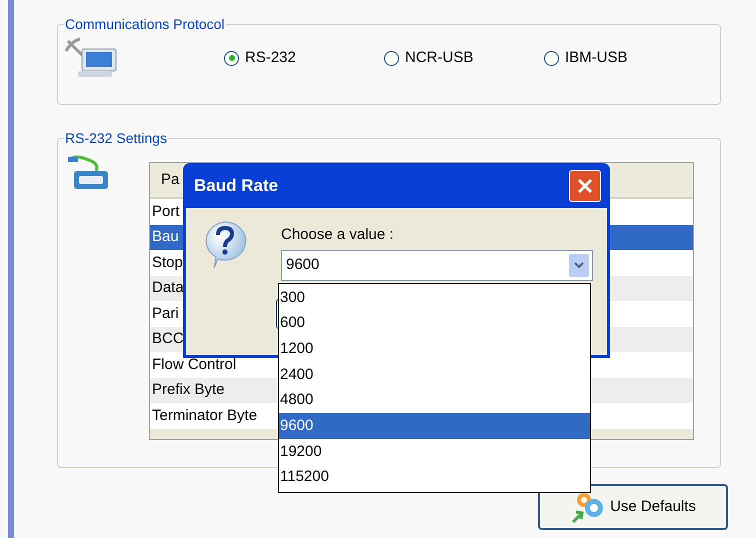 The height and width of the screenshot is (538, 756). Describe the element at coordinates (633, 507) in the screenshot. I see `use-defaults-button: Use Defaults` at that location.